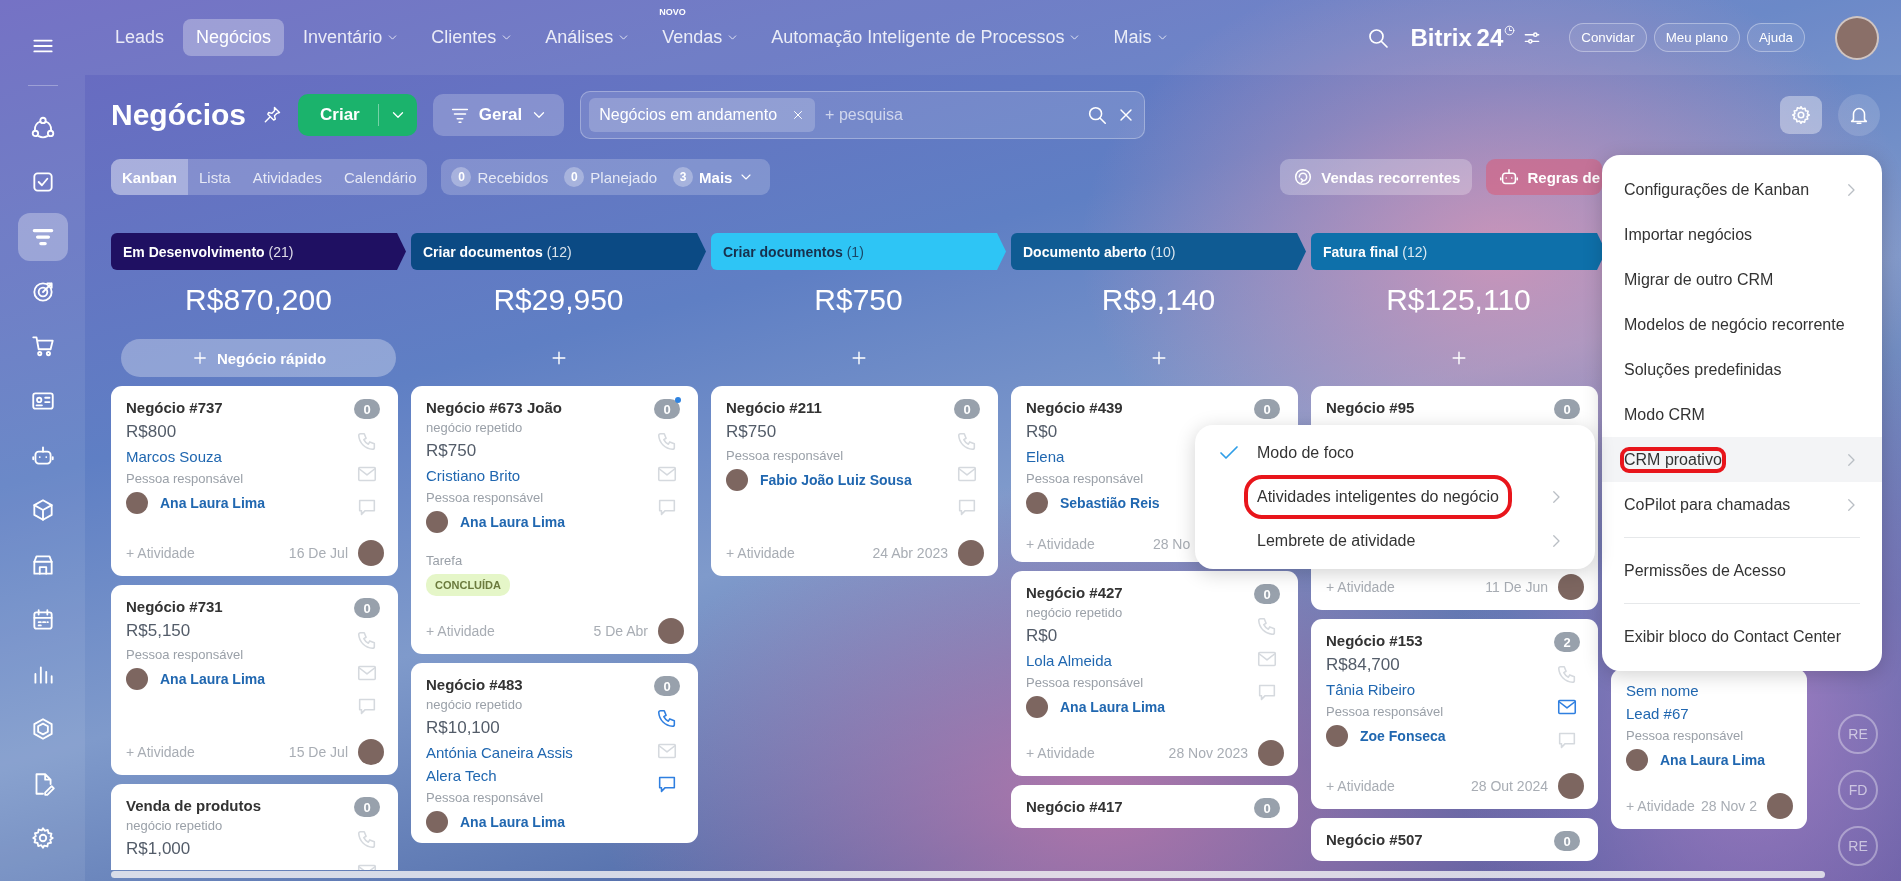 The image size is (1901, 881). What do you see at coordinates (351, 37) in the screenshot?
I see `nav-tab: Inventário` at bounding box center [351, 37].